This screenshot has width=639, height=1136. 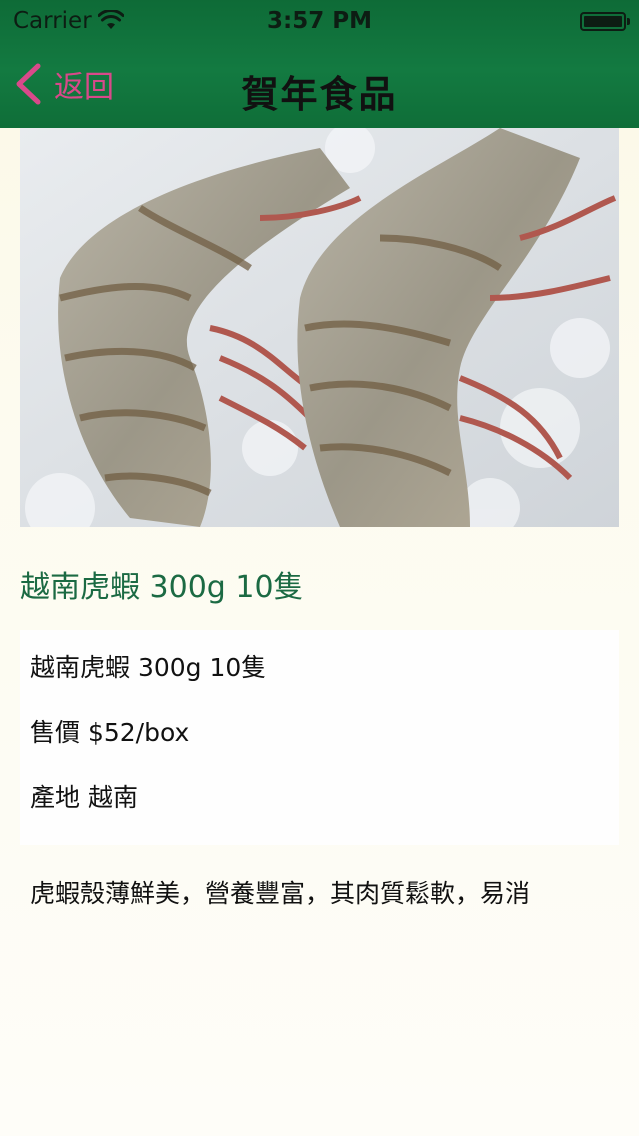 I want to click on status-time: 3:57 PM, so click(x=319, y=21).